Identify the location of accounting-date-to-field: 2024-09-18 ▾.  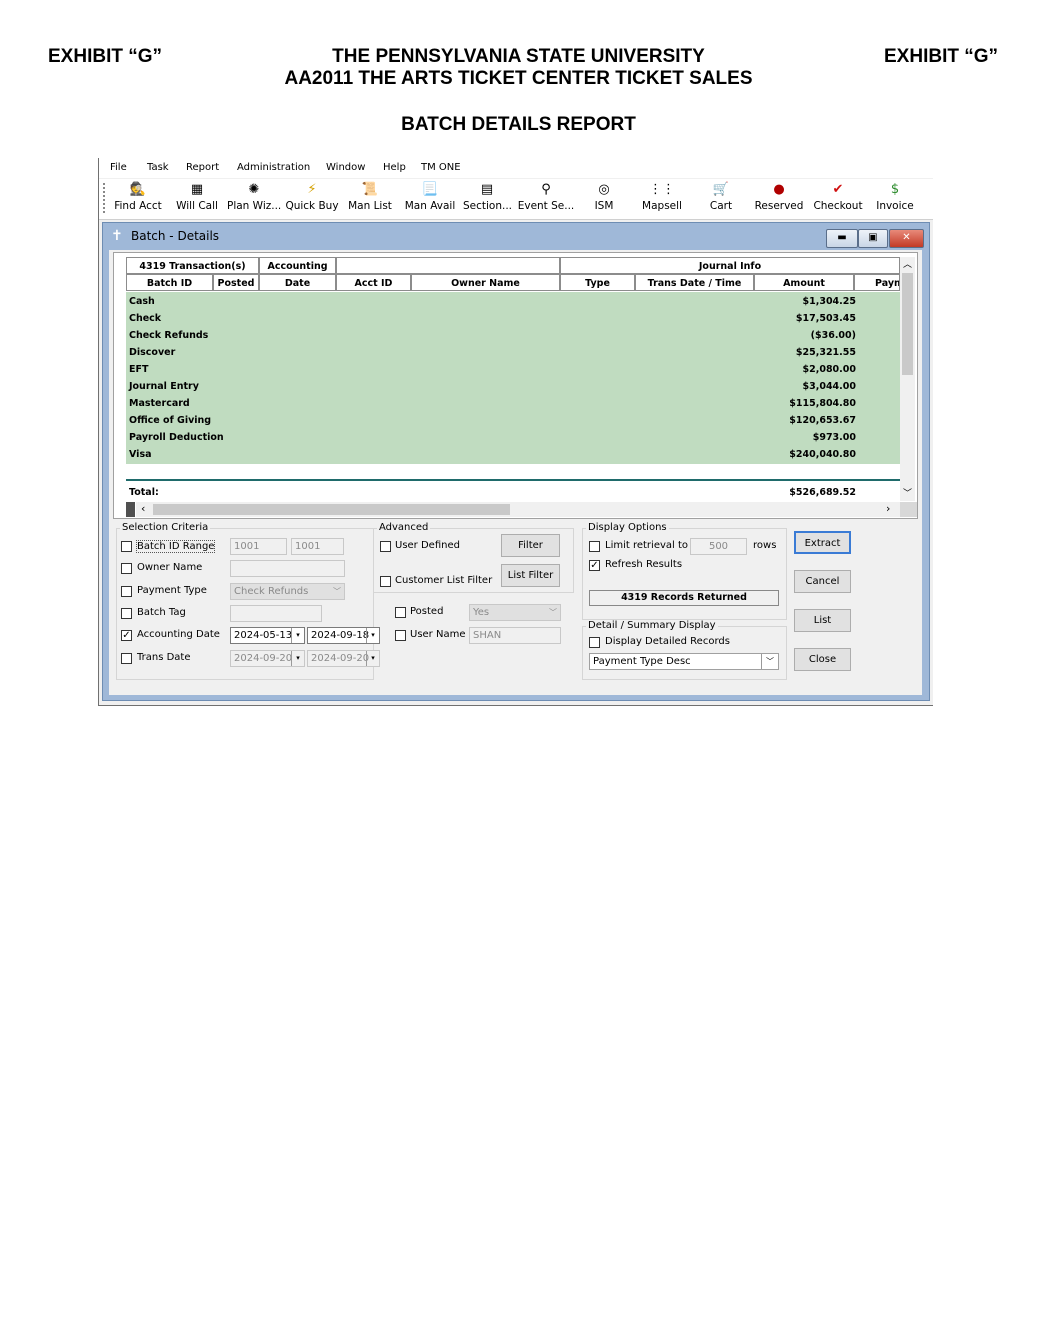
(343, 635).